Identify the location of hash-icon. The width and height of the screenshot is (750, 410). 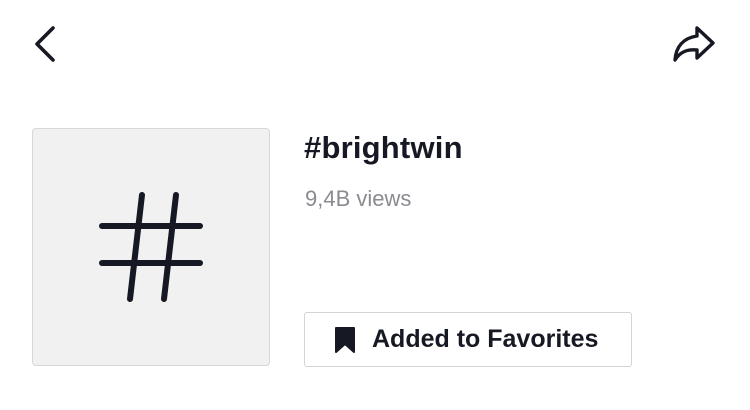
(151, 247).